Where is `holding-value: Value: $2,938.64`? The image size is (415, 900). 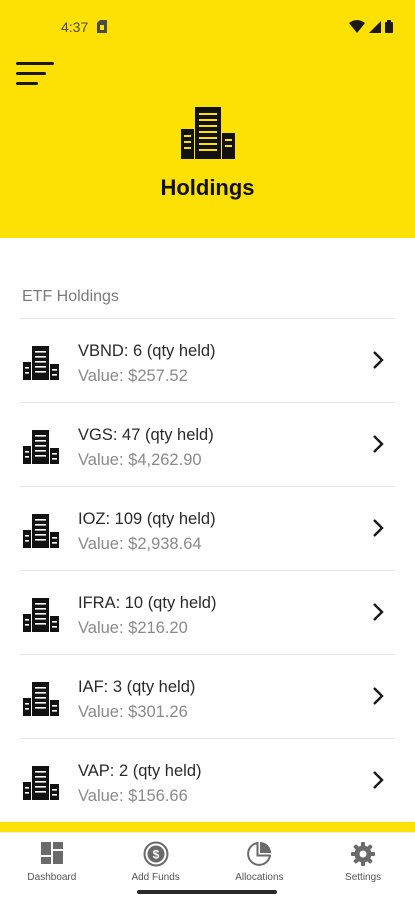
holding-value: Value: $2,938.64 is located at coordinates (140, 544).